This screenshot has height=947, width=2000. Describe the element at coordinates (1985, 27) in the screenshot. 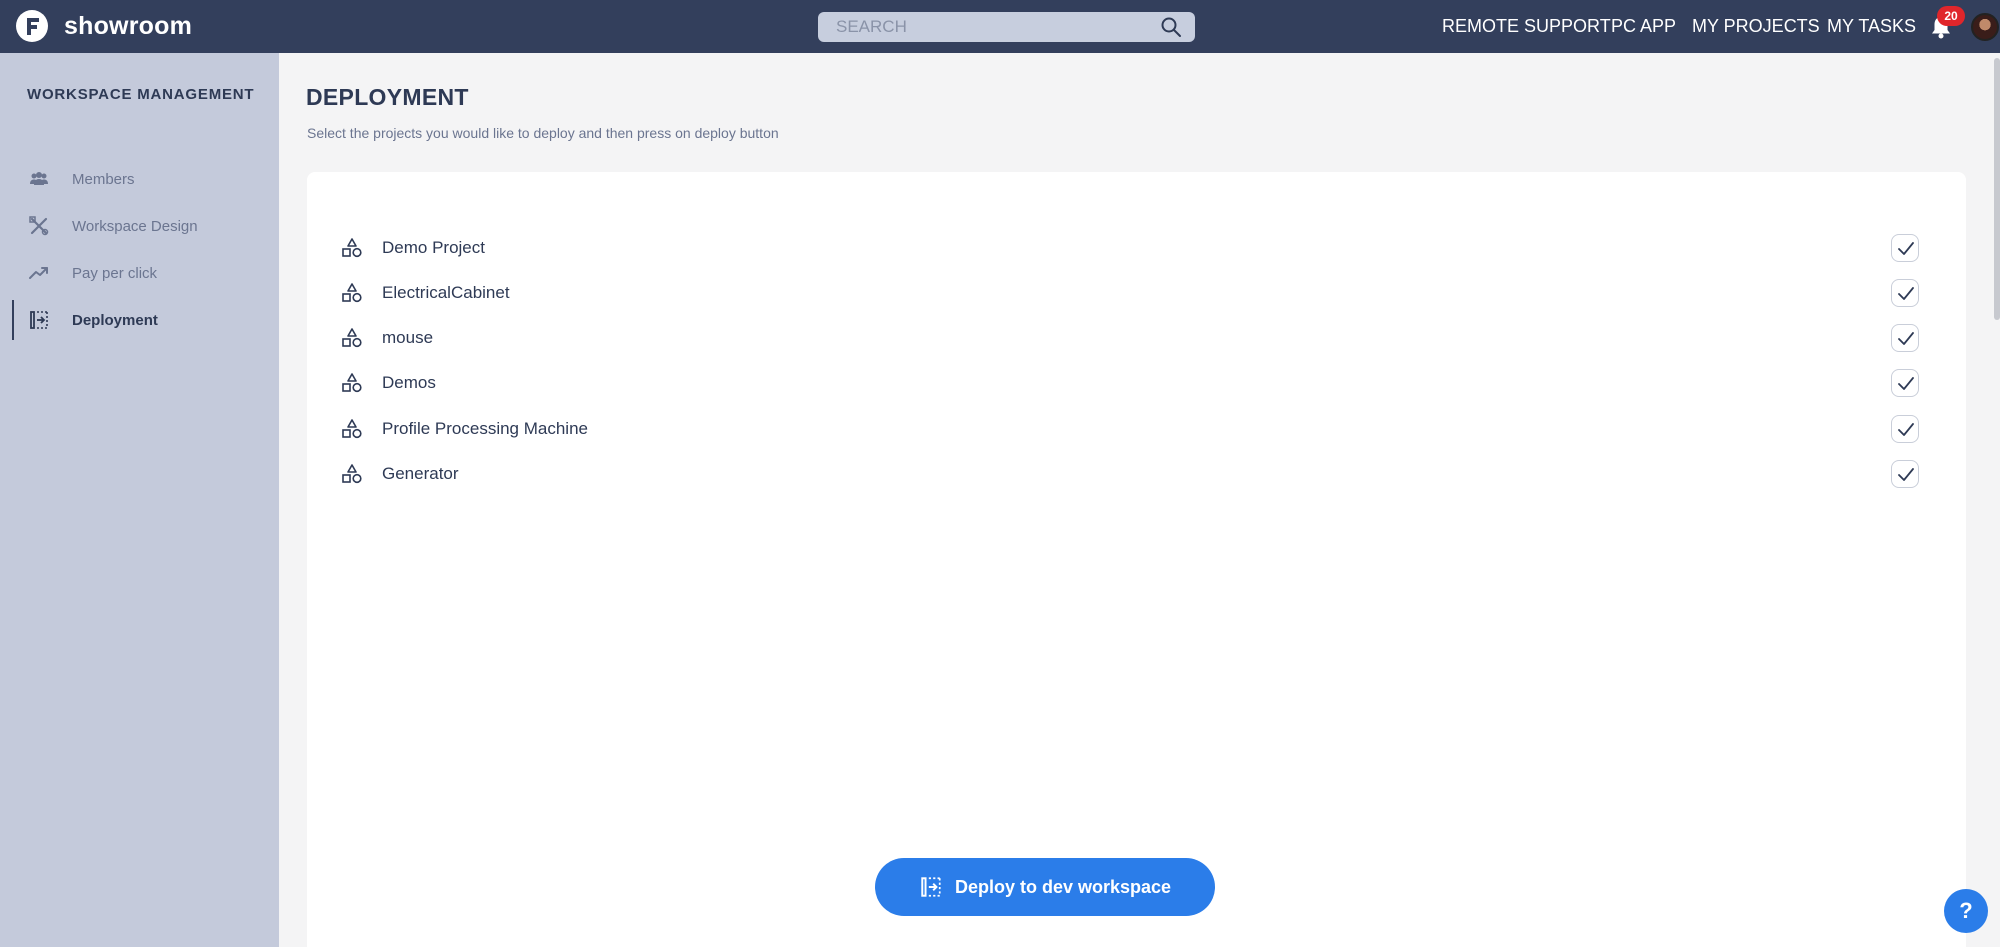

I see `user-avatar` at that location.